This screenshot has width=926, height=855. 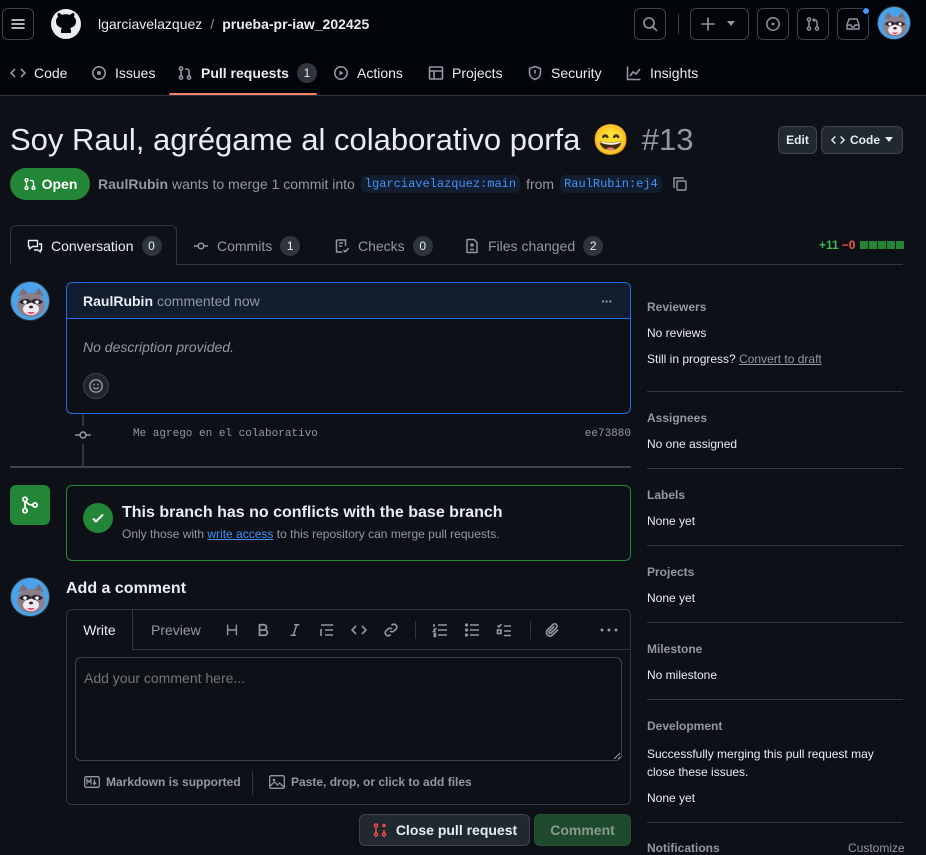 What do you see at coordinates (773, 24) in the screenshot?
I see `issues-button` at bounding box center [773, 24].